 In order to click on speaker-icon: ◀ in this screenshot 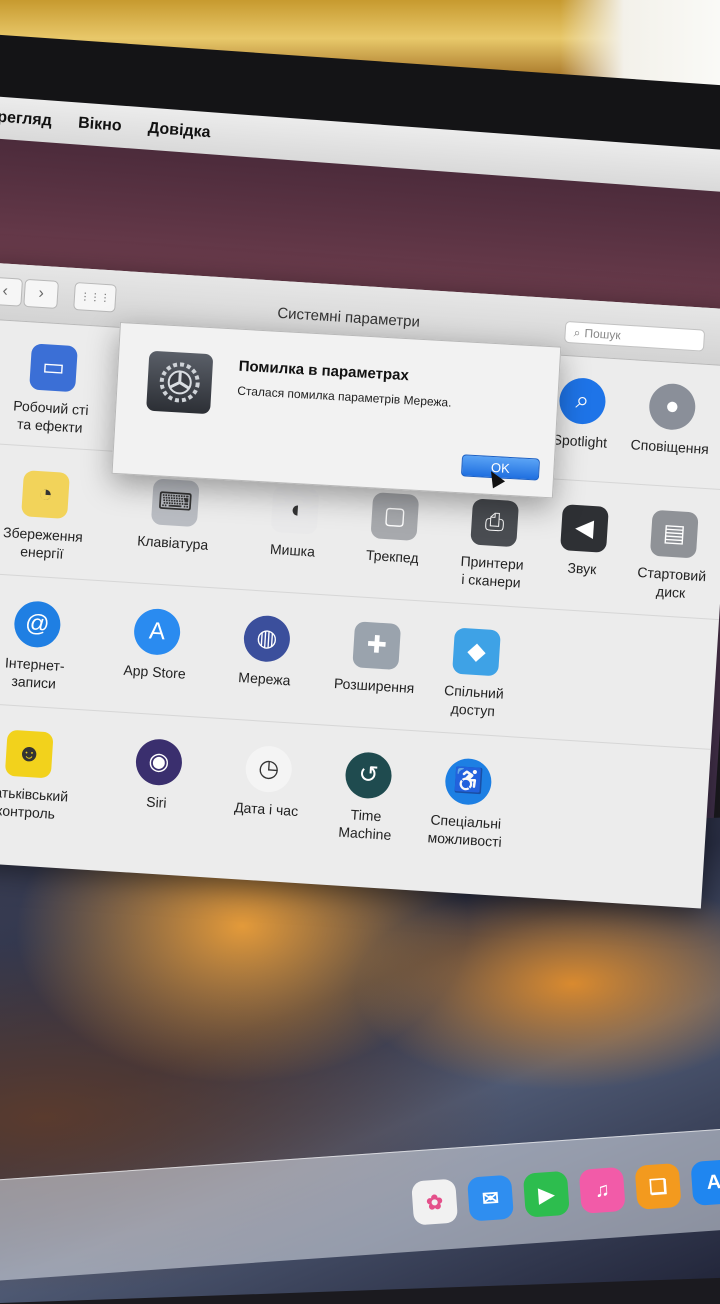, I will do `click(584, 528)`.